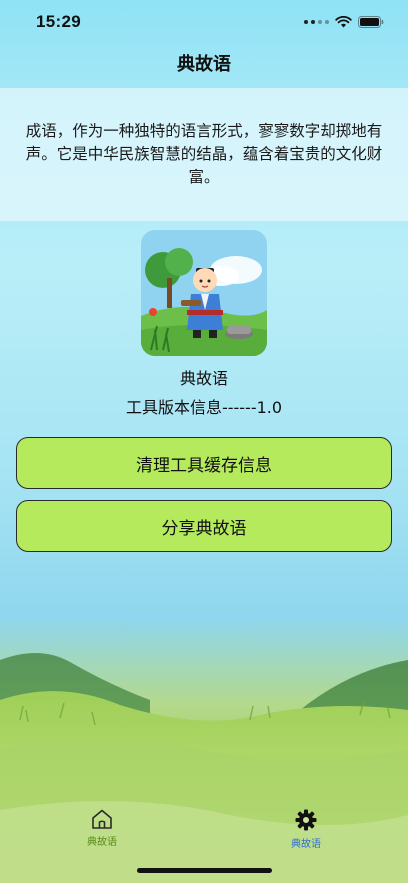  What do you see at coordinates (204, 407) in the screenshot?
I see `version-info: 工具版本信息------1.0` at bounding box center [204, 407].